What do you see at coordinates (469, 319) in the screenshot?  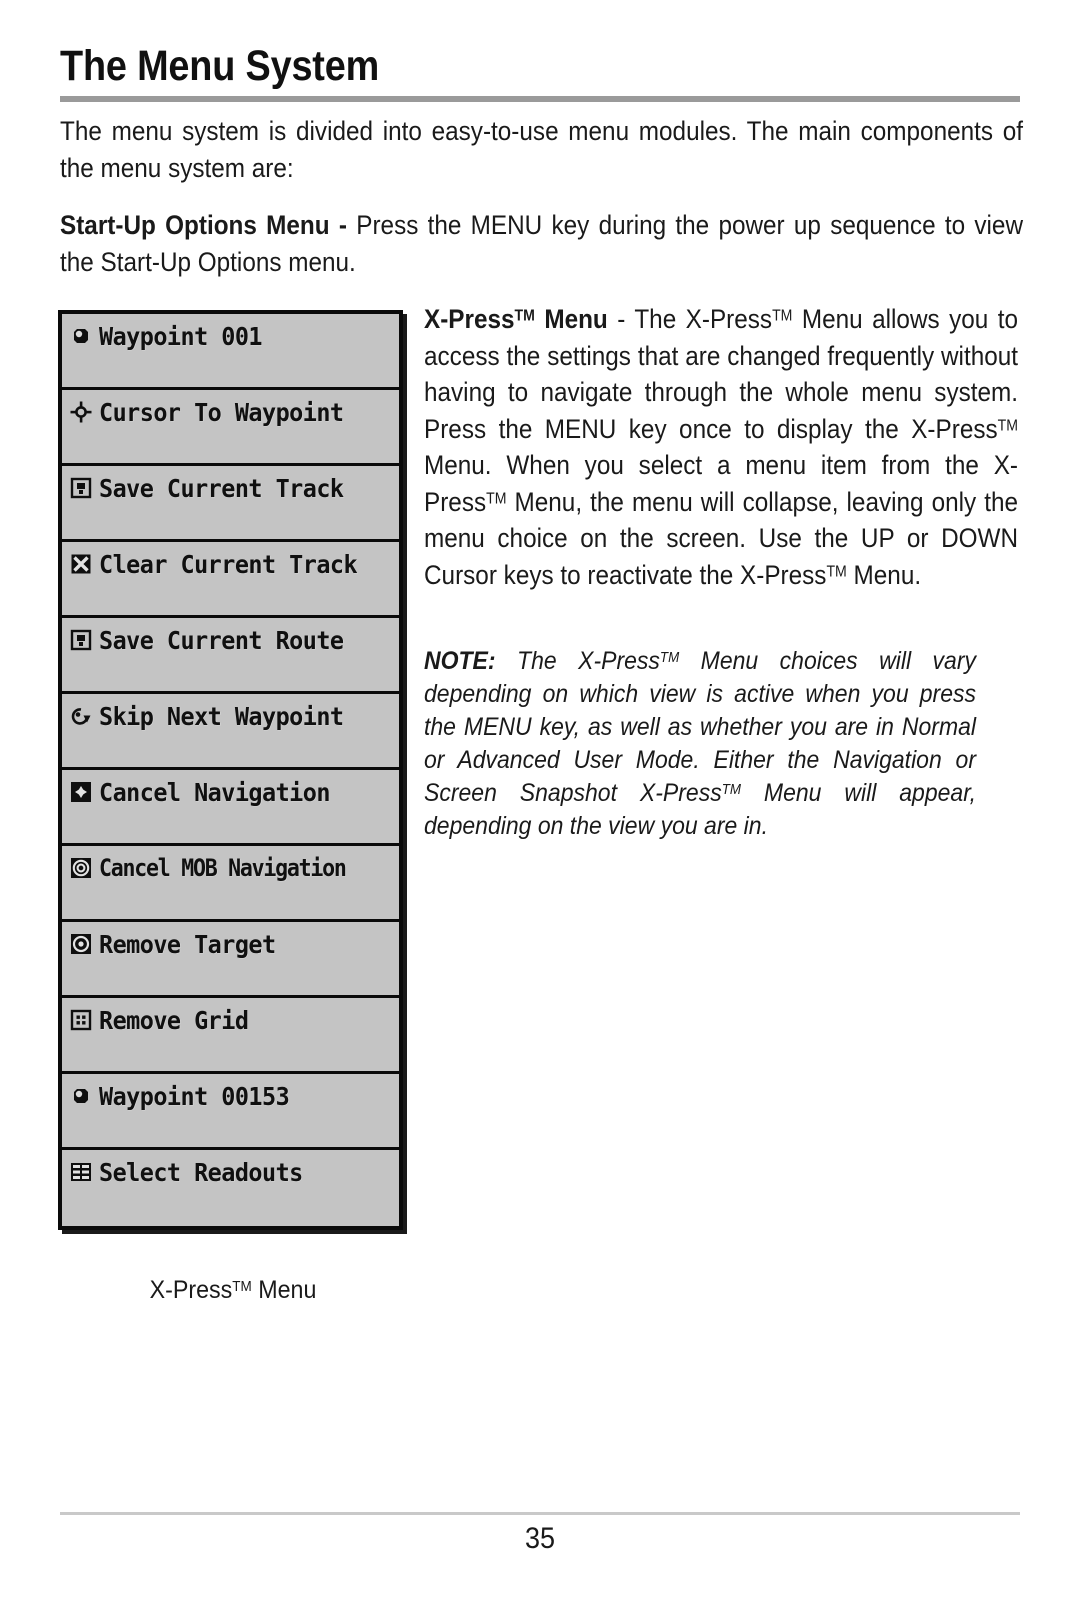 I see `xpress-label: X-Press` at bounding box center [469, 319].